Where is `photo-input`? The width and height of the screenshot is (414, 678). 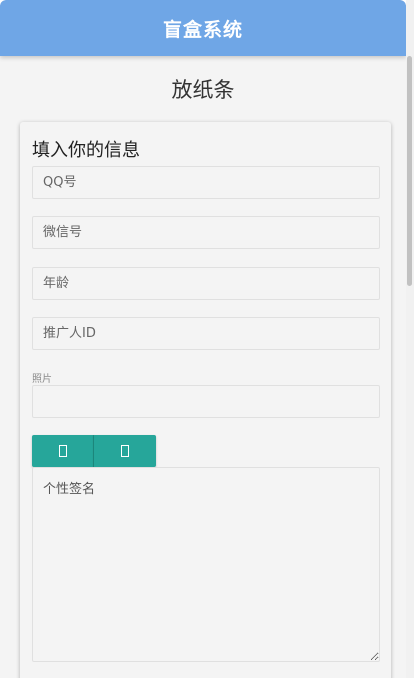 photo-input is located at coordinates (206, 401).